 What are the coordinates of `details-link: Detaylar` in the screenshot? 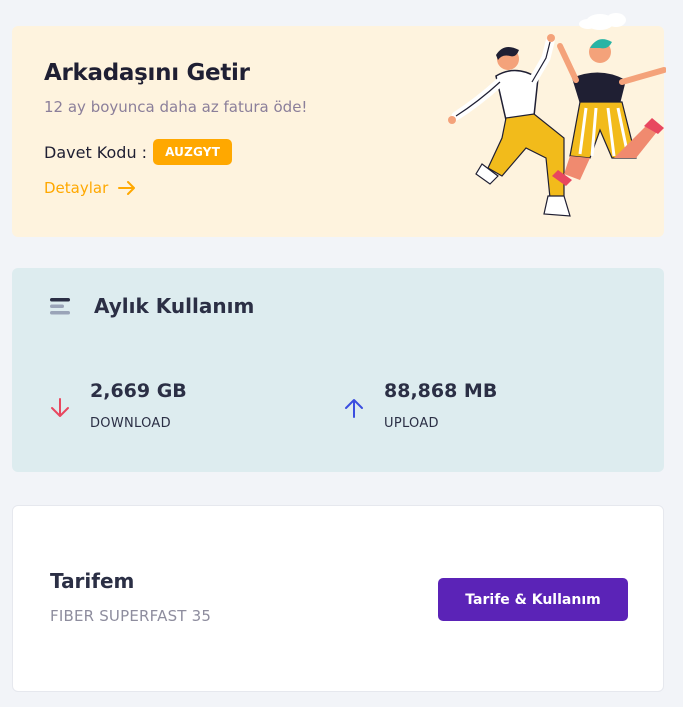 It's located at (90, 188).